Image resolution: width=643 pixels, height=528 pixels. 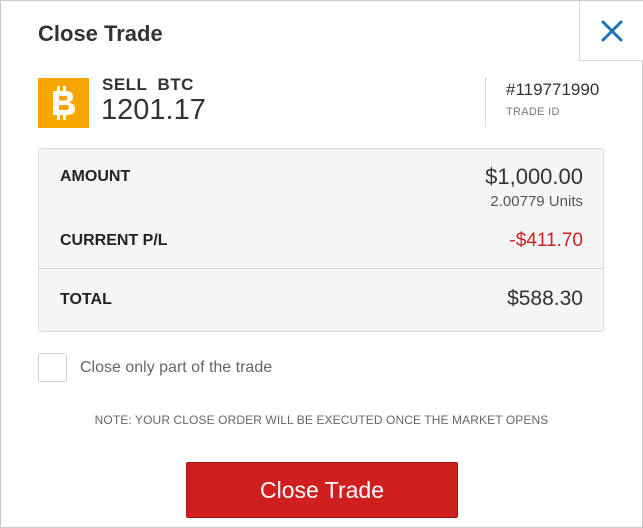 What do you see at coordinates (176, 368) in the screenshot?
I see `partial-close-label: Close only part of the trade` at bounding box center [176, 368].